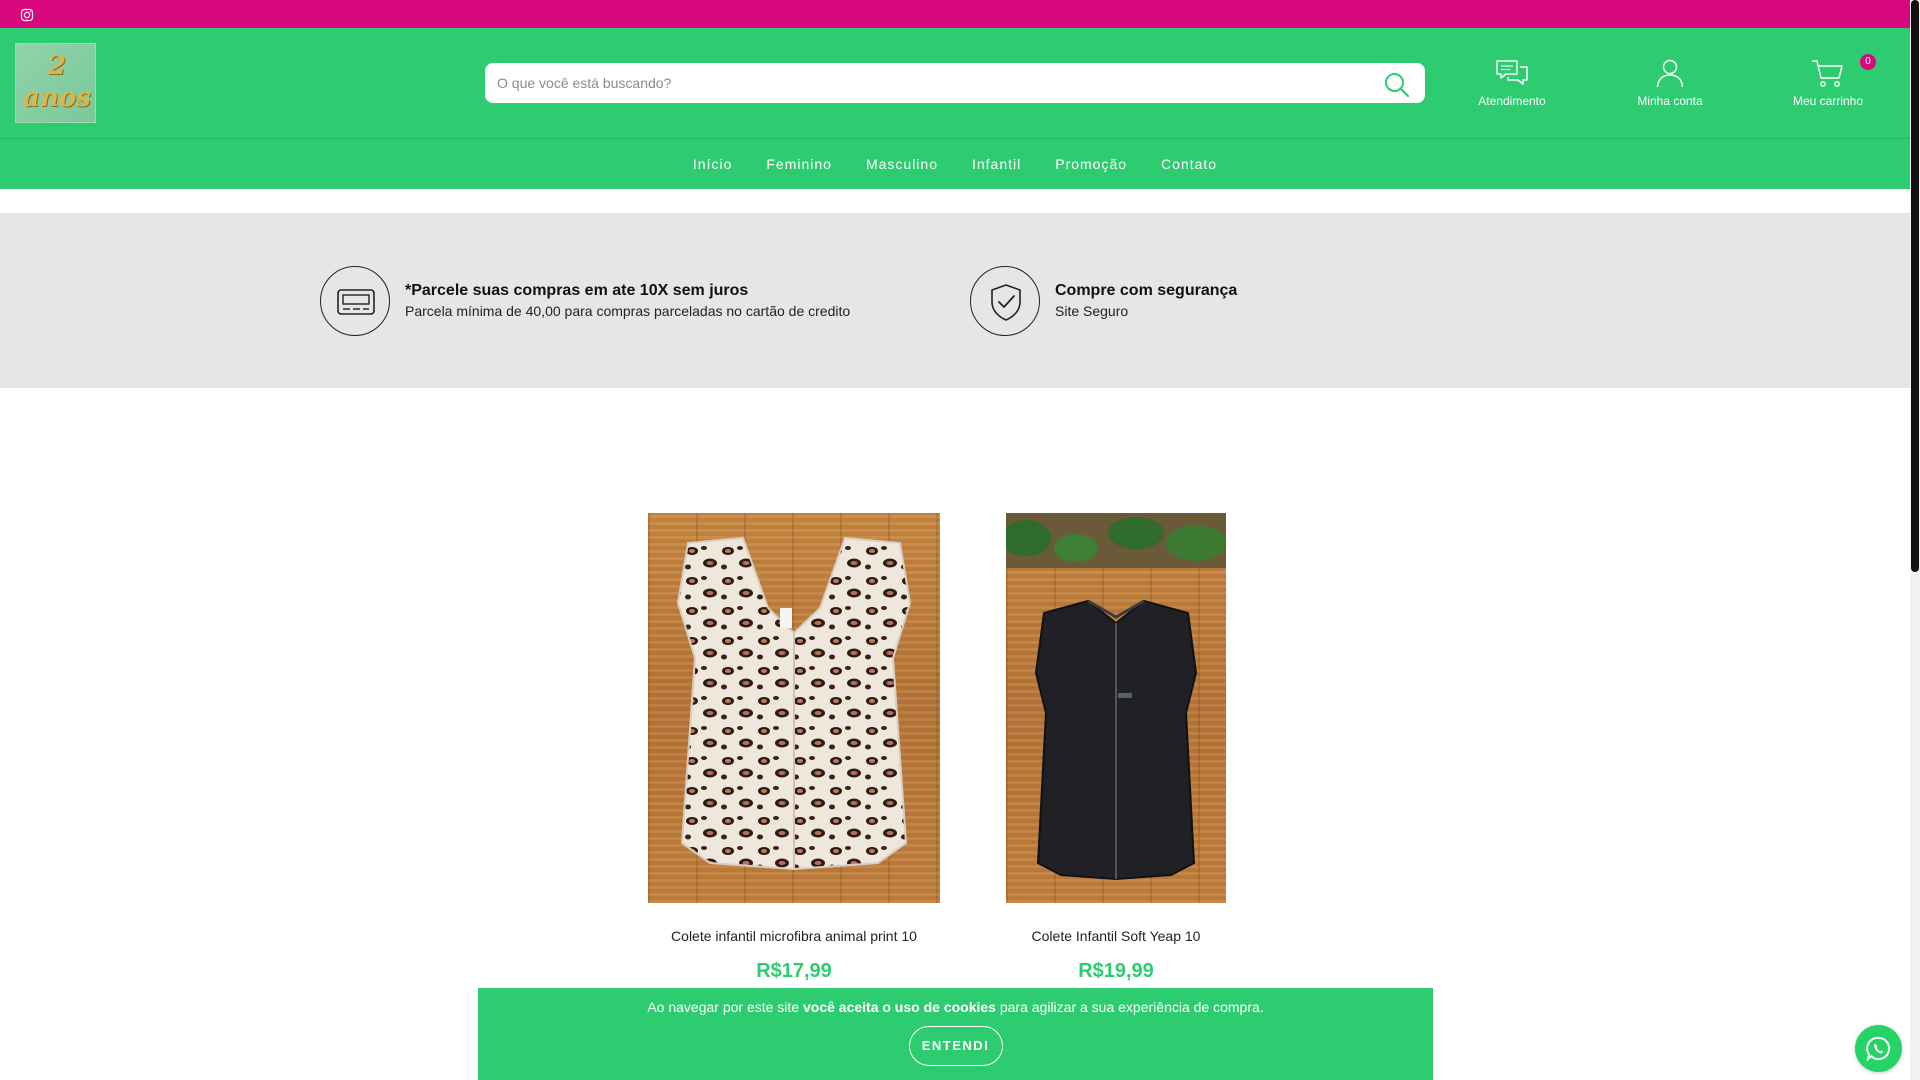 Image resolution: width=1920 pixels, height=1080 pixels. What do you see at coordinates (1868, 62) in the screenshot?
I see `cart-count-badge: 0` at bounding box center [1868, 62].